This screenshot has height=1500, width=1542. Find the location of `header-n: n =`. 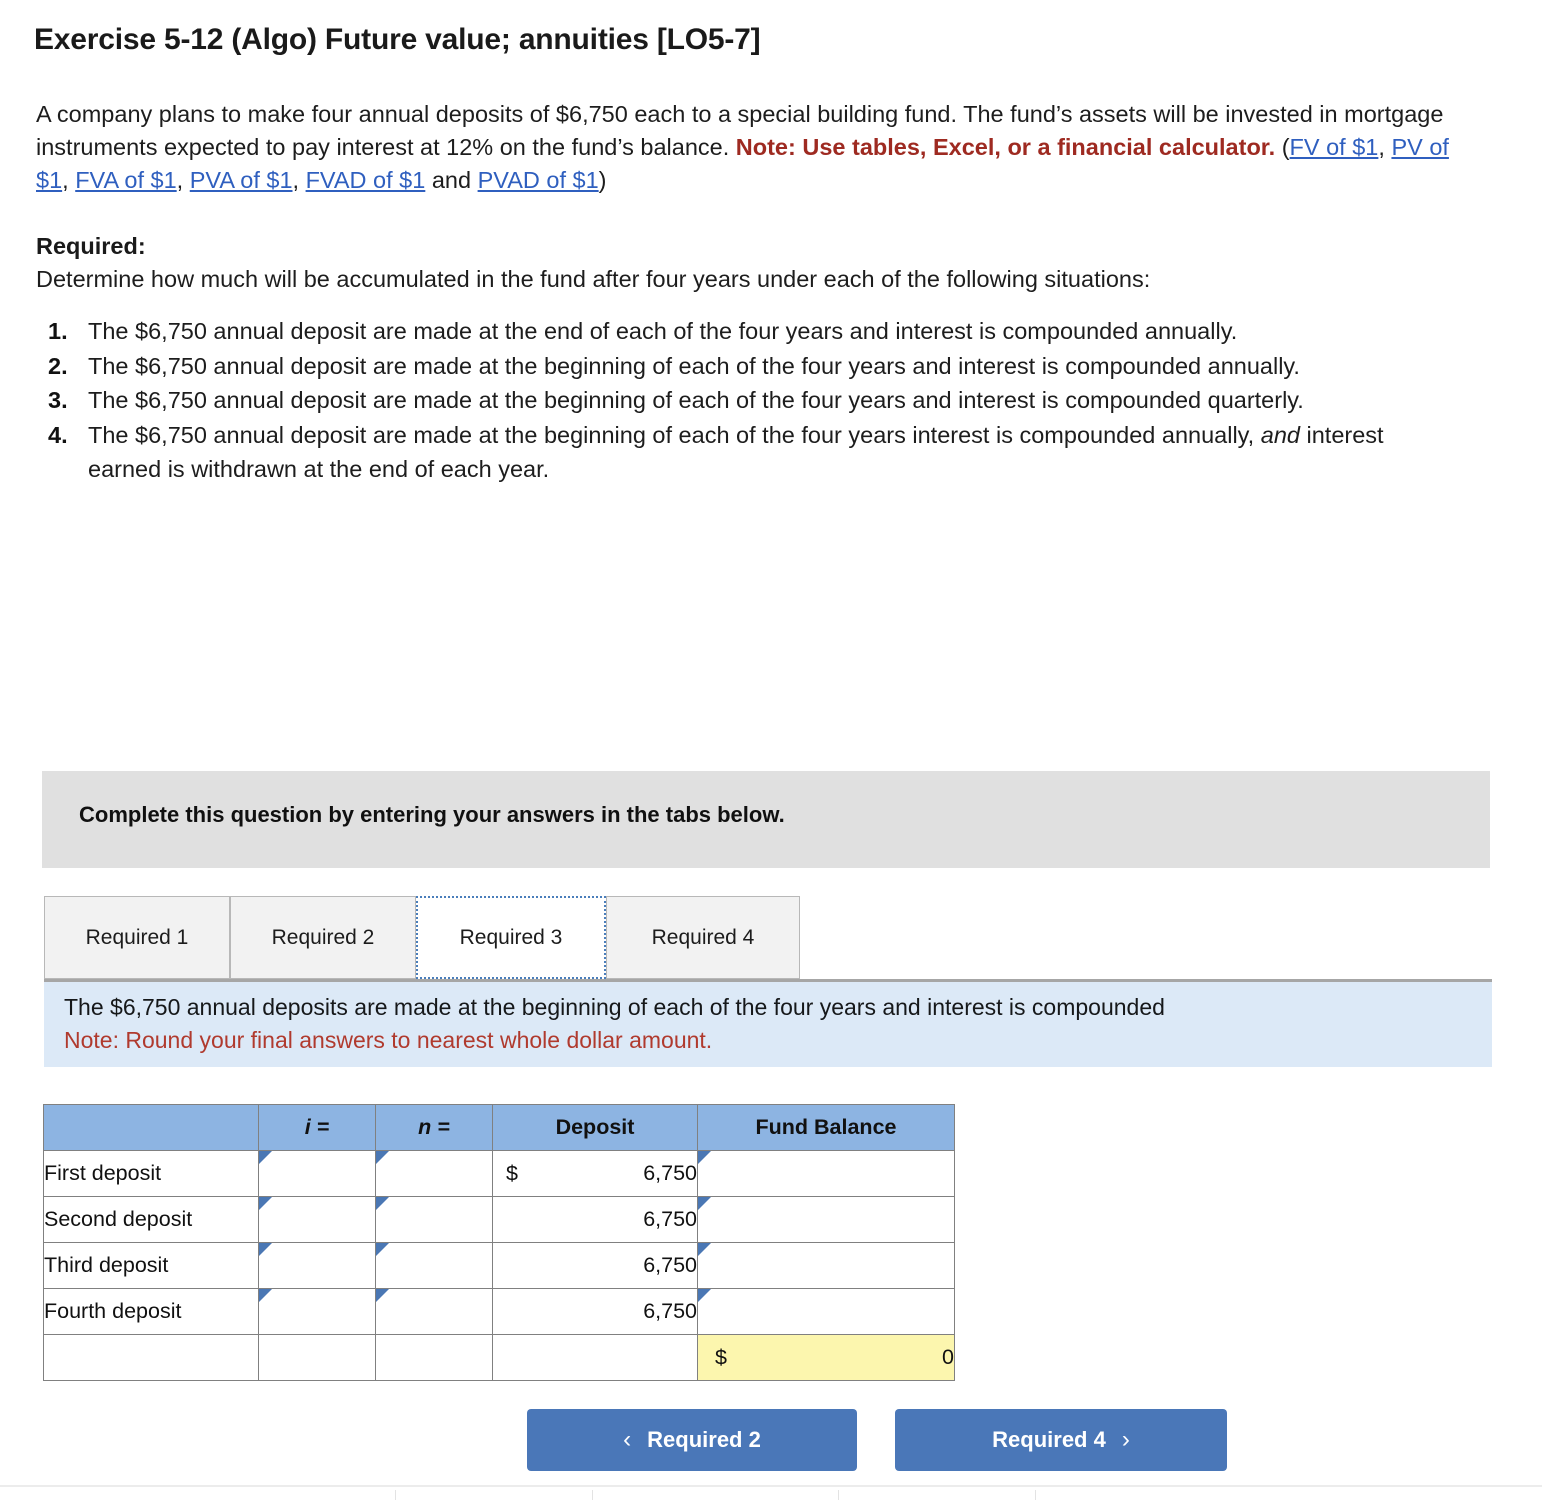

header-n: n = is located at coordinates (434, 1127).